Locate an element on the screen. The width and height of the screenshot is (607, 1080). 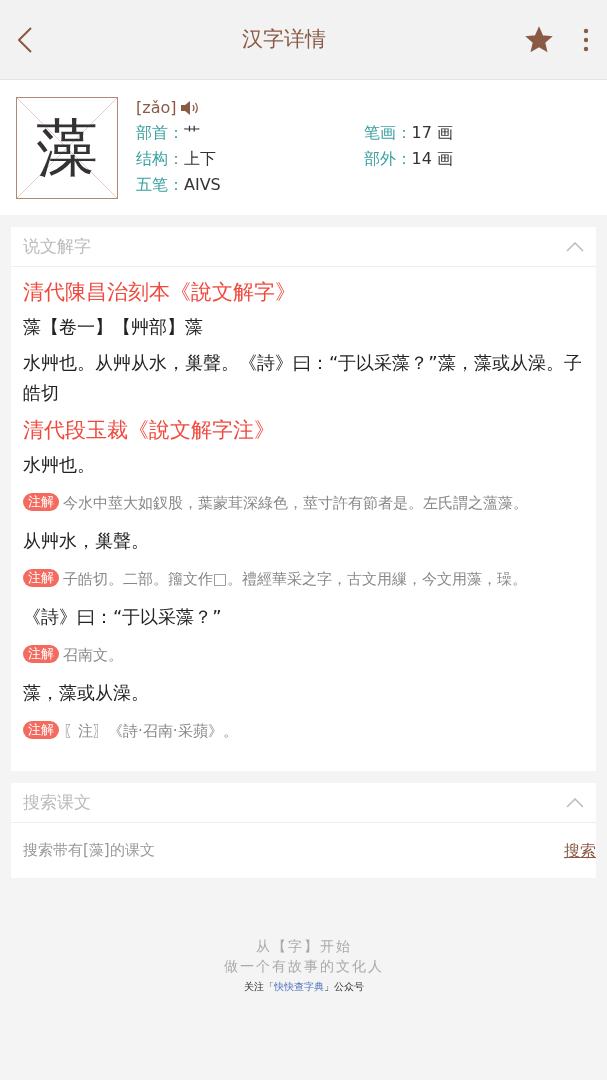
field-value: 艹 is located at coordinates (192, 133).